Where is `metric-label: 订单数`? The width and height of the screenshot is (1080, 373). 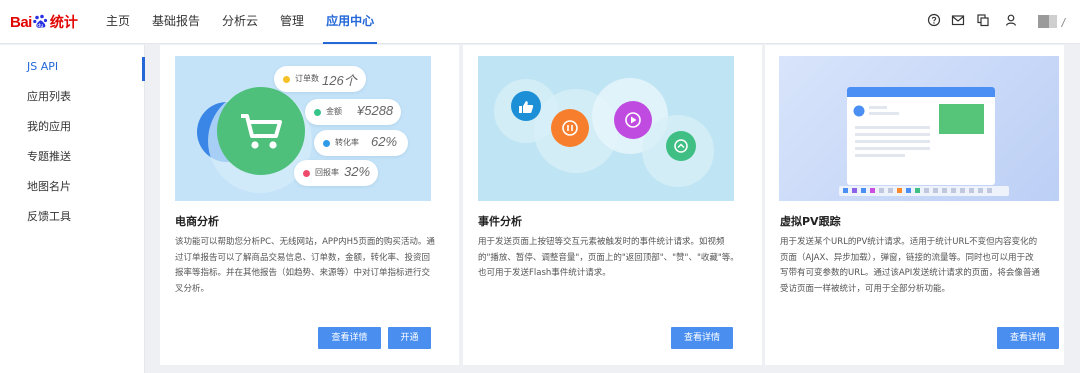
metric-label: 订单数 is located at coordinates (307, 78).